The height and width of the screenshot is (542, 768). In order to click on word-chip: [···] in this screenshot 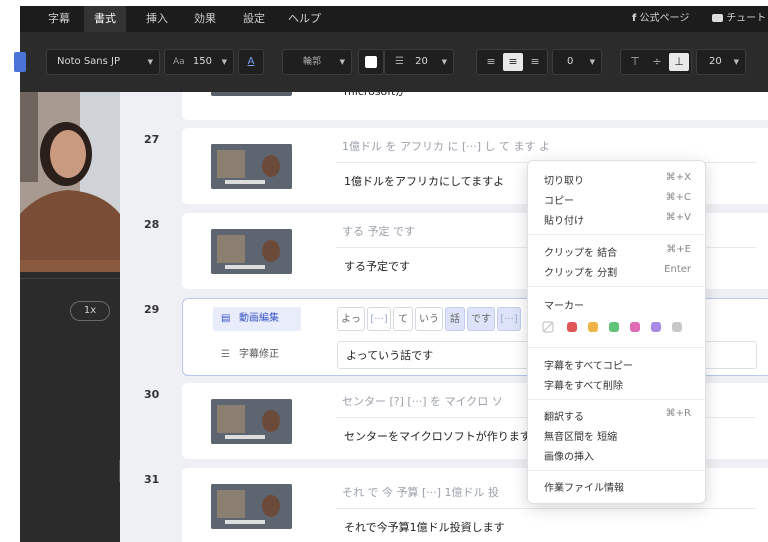, I will do `click(379, 319)`.